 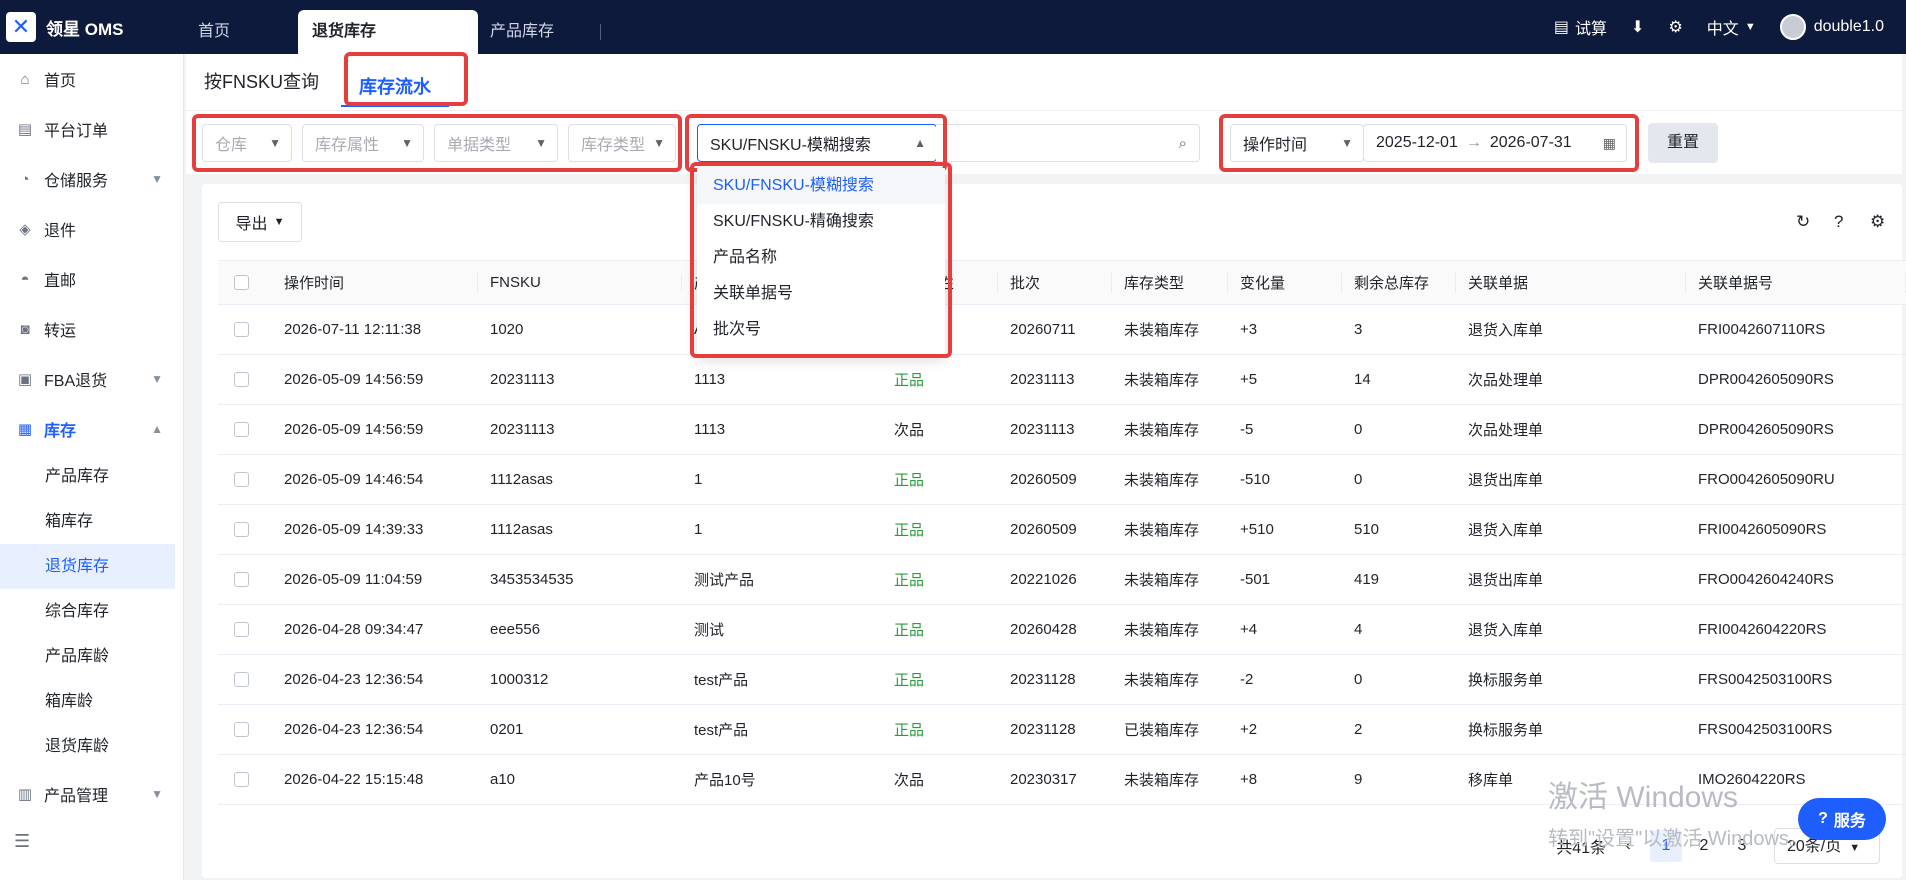 I want to click on cell-remaining: 3, so click(x=1358, y=329).